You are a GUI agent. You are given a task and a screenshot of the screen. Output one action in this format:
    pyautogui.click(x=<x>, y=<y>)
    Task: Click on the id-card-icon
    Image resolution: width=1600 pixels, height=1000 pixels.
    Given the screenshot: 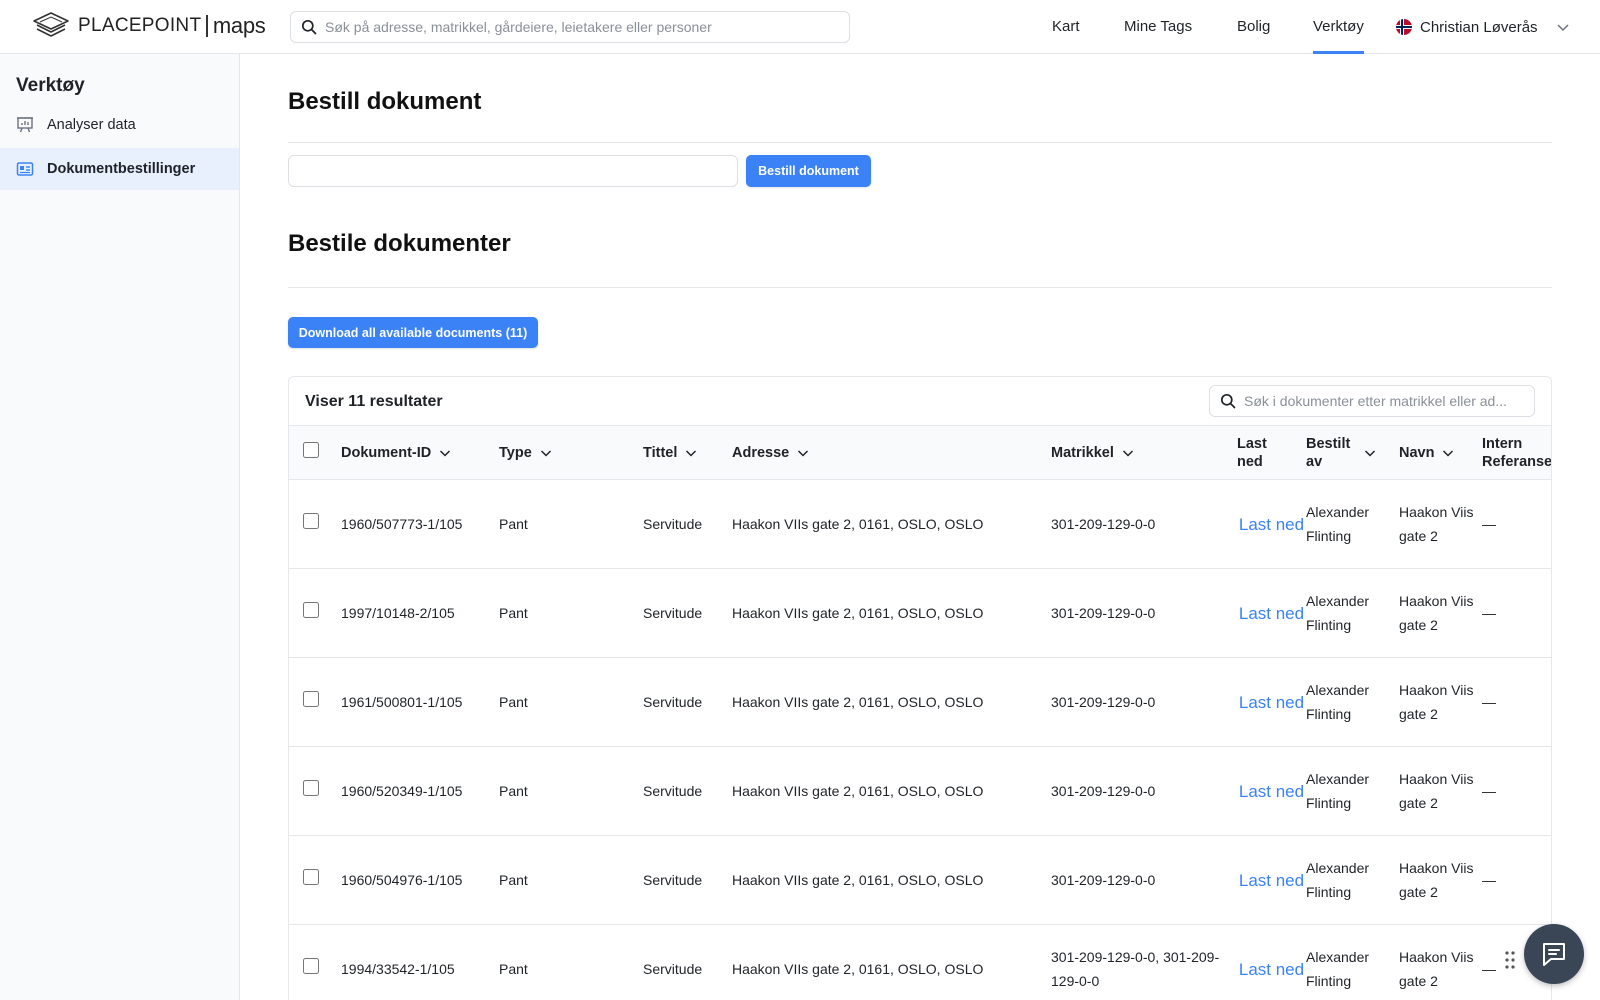 What is the action you would take?
    pyautogui.click(x=25, y=169)
    